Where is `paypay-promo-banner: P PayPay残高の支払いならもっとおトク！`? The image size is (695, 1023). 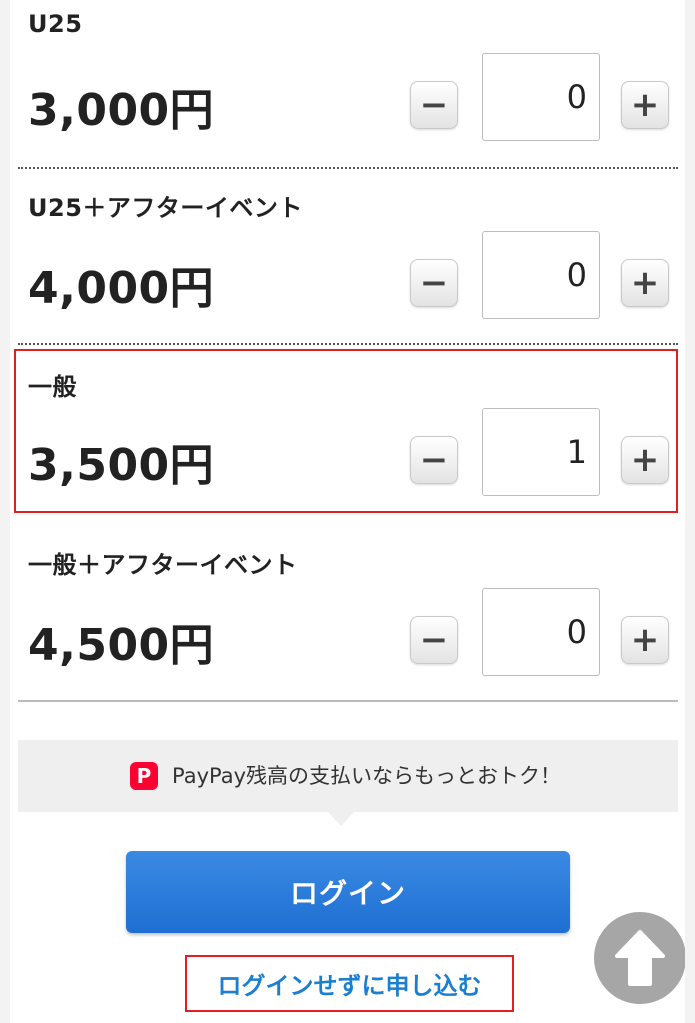 paypay-promo-banner: P PayPay残高の支払いならもっとおトク！ is located at coordinates (348, 776).